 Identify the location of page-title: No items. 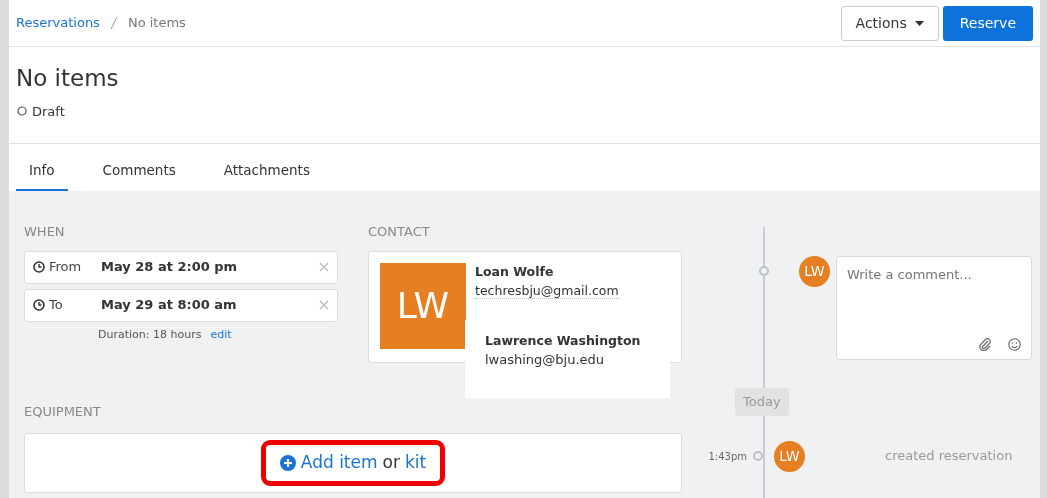
(68, 79).